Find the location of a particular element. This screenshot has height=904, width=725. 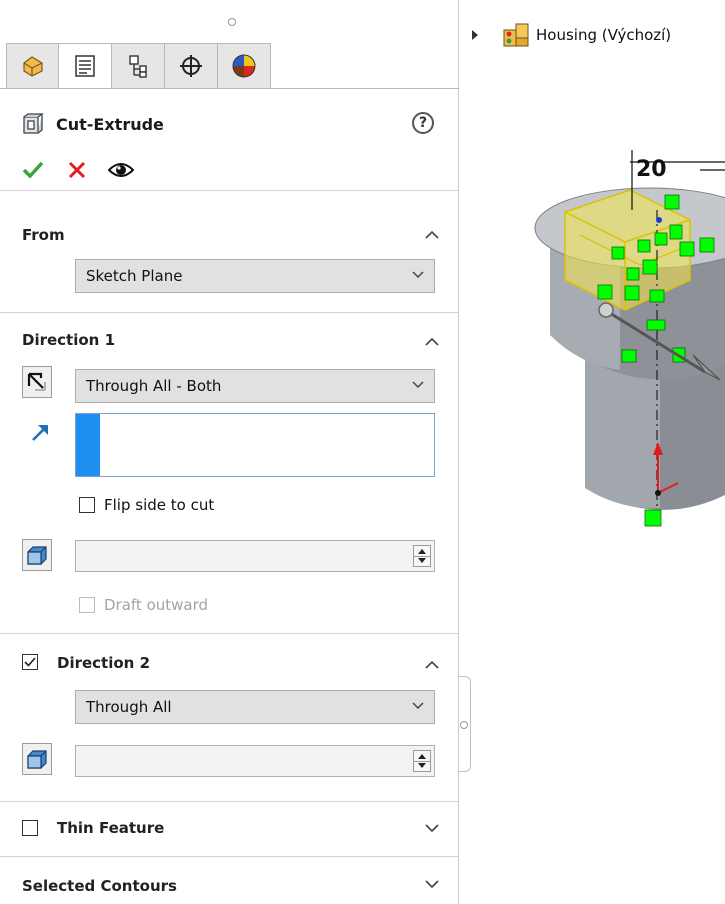

feature-tree-root: Housing (Výchozí) is located at coordinates (571, 35).